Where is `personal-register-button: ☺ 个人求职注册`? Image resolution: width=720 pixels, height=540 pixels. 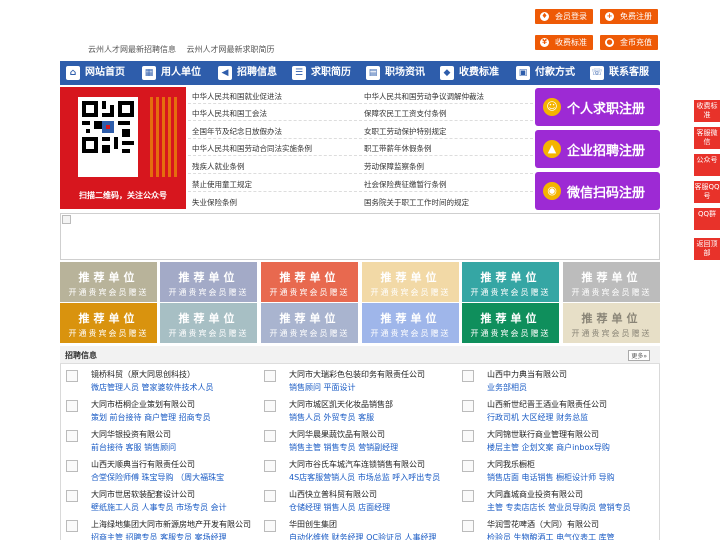 personal-register-button: ☺ 个人求职注册 is located at coordinates (597, 107).